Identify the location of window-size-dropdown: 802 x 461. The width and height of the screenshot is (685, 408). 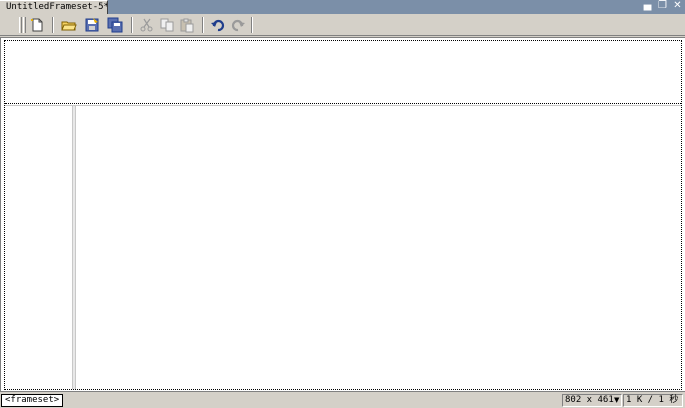
(592, 400).